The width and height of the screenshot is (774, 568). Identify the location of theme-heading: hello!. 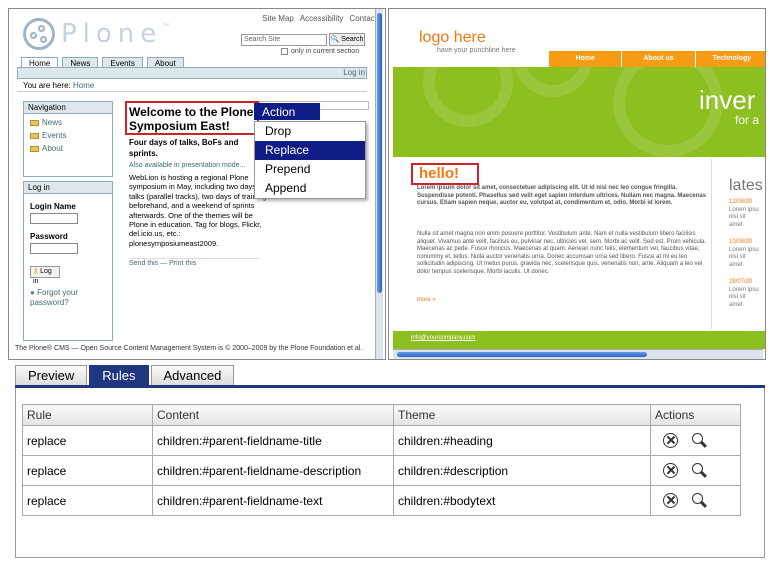
(445, 174).